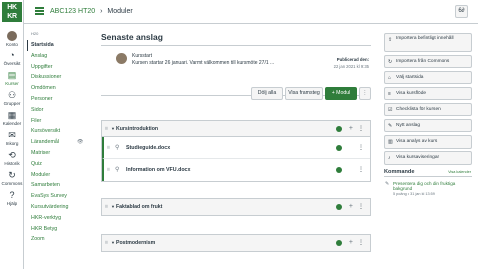 The image size is (478, 269). I want to click on avatar, so click(12, 36).